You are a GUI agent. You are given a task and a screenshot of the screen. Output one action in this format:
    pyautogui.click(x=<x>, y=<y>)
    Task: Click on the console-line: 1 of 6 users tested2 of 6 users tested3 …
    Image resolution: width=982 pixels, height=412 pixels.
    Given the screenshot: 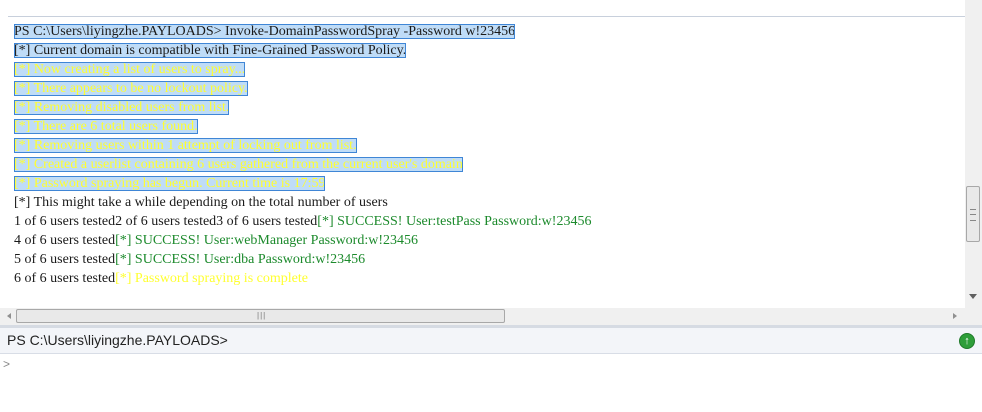 What is the action you would take?
    pyautogui.click(x=302, y=221)
    